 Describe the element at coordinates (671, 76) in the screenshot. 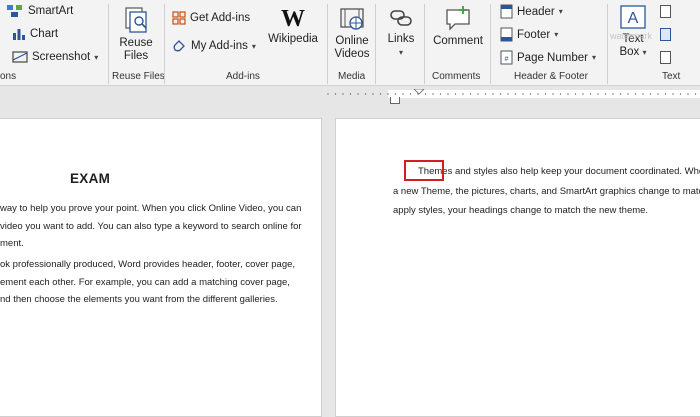

I see `group-label-text: Text` at that location.